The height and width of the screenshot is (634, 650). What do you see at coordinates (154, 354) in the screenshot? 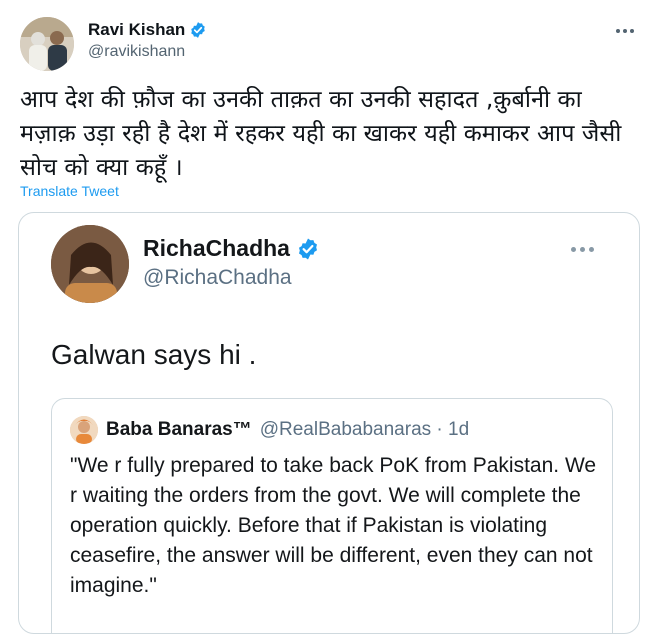
I see `quoted-tweet-text: Galwan says hi .` at bounding box center [154, 354].